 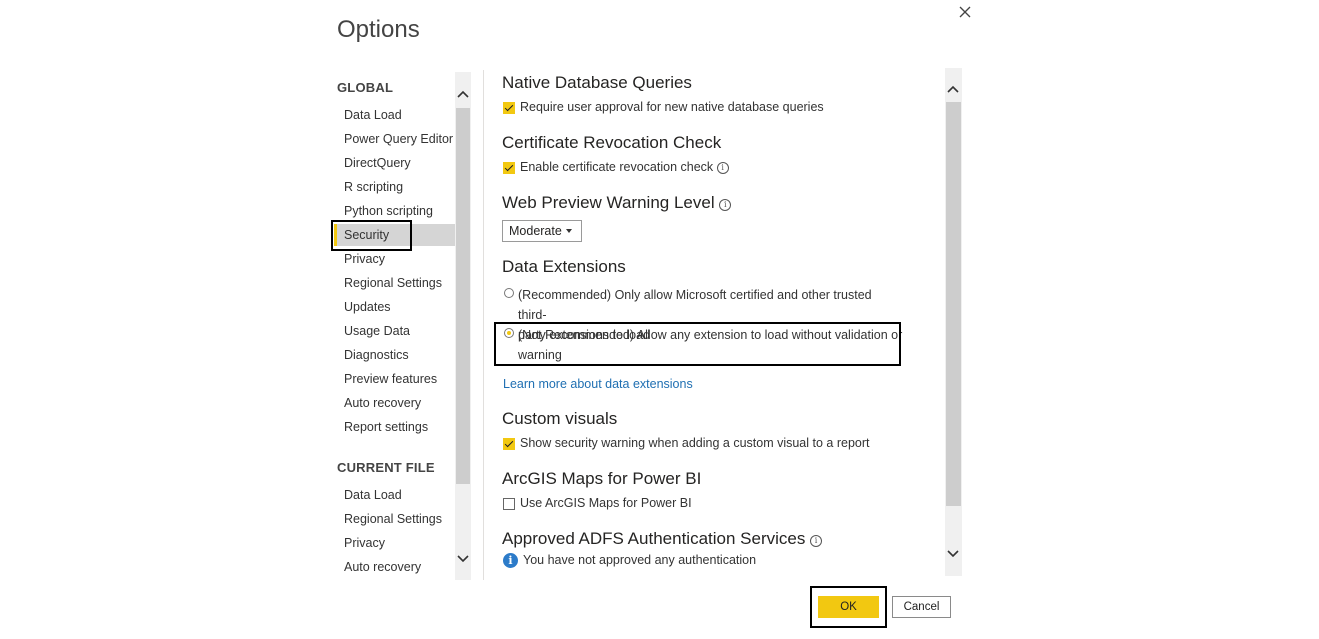 What do you see at coordinates (394, 283) in the screenshot?
I see `nav-item-regional-settings: Regional Settings` at bounding box center [394, 283].